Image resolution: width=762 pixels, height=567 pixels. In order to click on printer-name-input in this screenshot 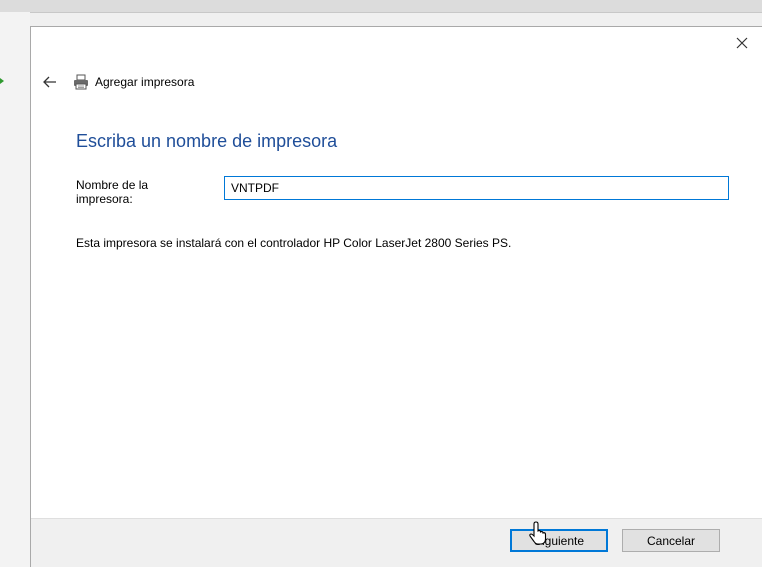, I will do `click(476, 188)`.